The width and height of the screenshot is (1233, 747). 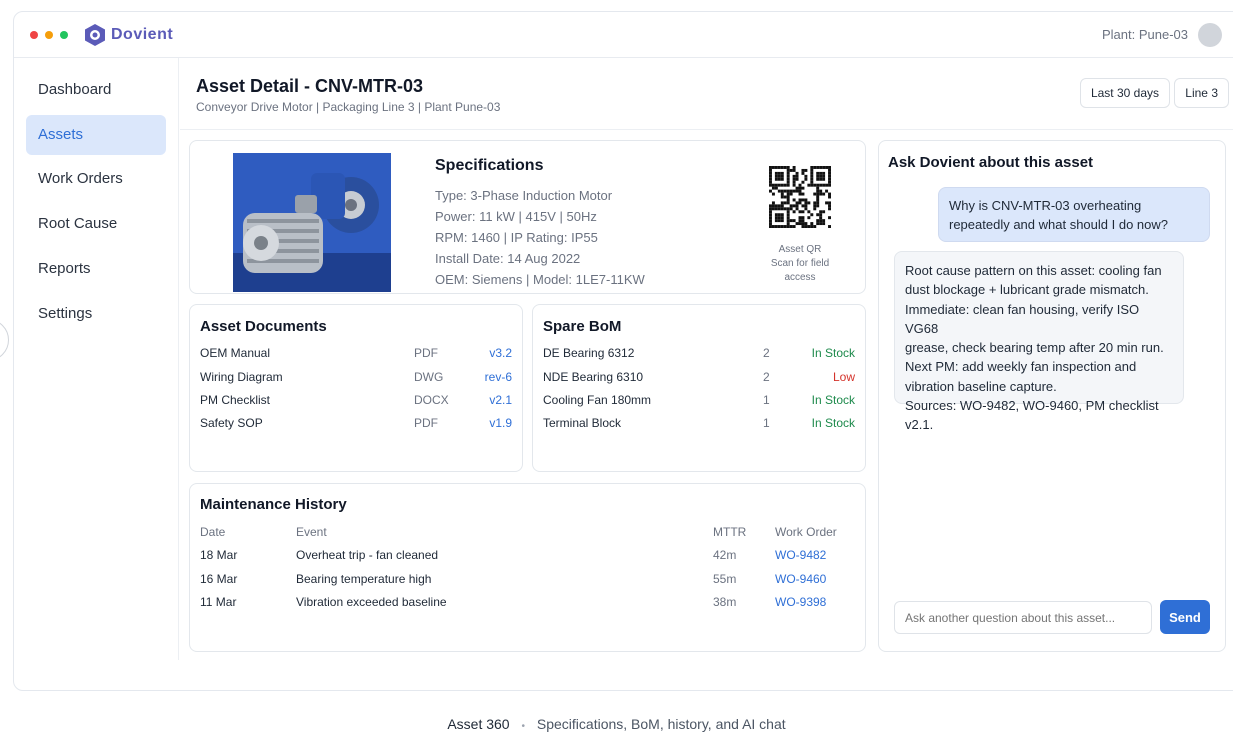 What do you see at coordinates (800, 579) in the screenshot?
I see `work-order-link: WO-9460` at bounding box center [800, 579].